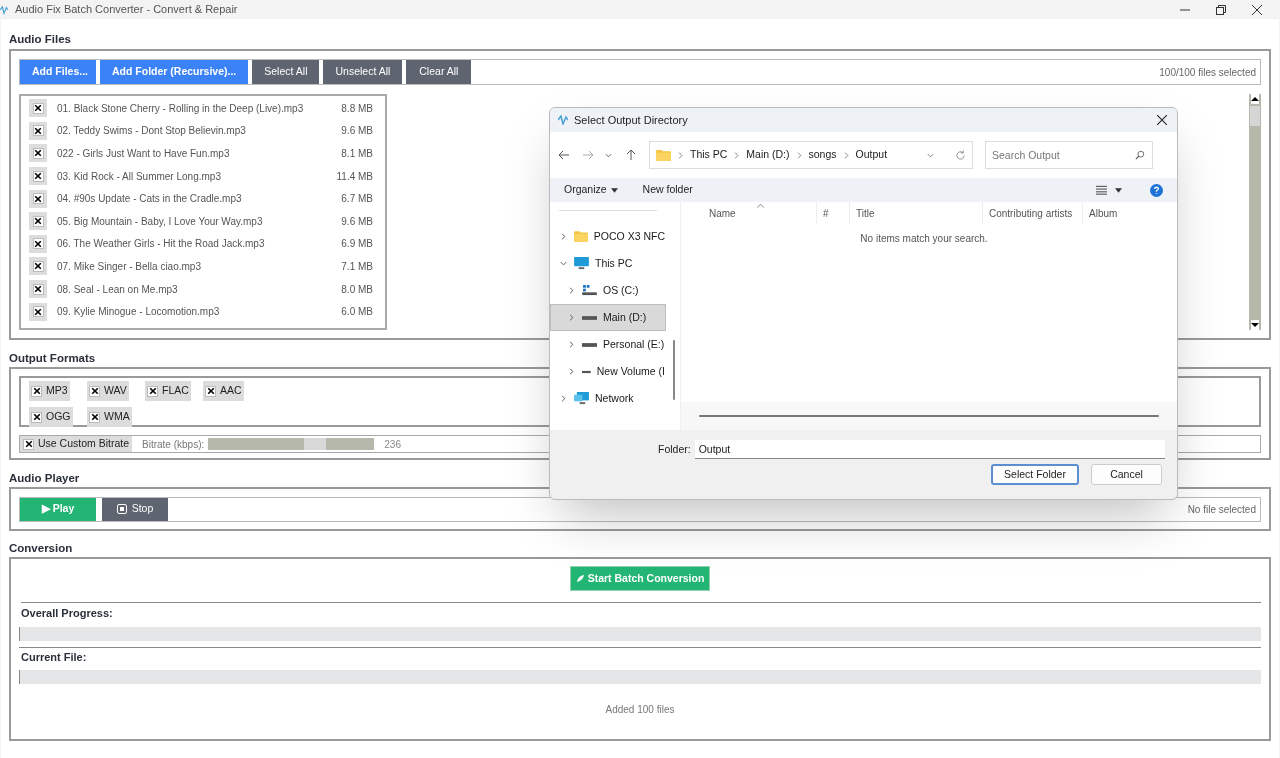 This screenshot has width=1280, height=758. Describe the element at coordinates (1255, 99) in the screenshot. I see `scroll-up-icon` at that location.